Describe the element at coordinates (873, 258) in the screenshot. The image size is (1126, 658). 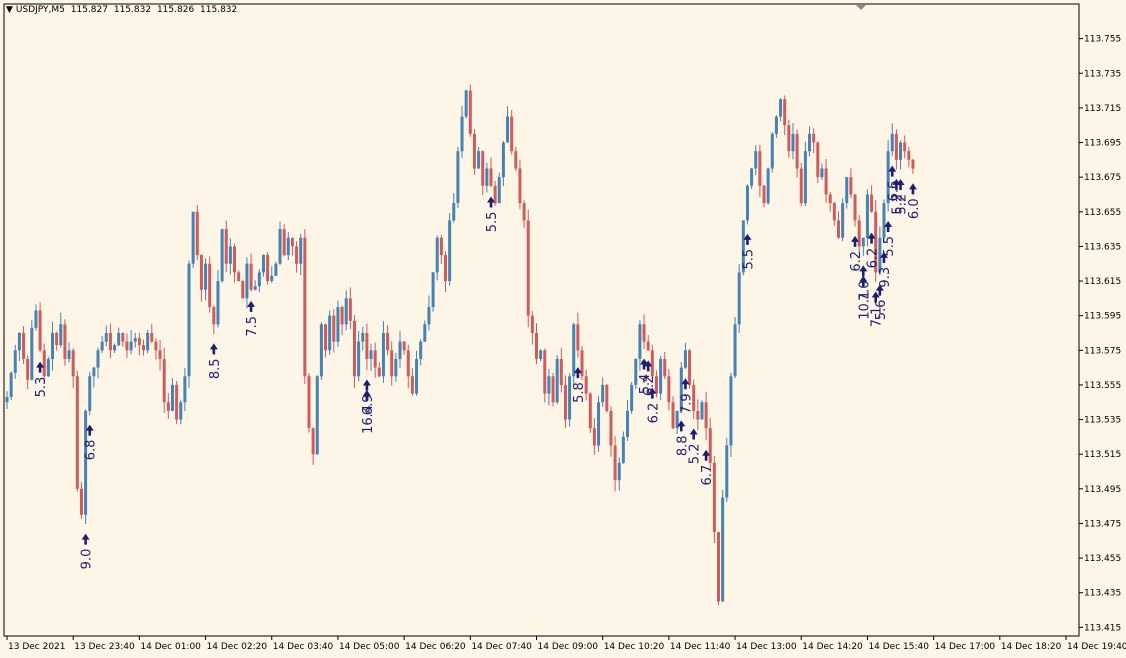
I see `signal-value-label: 6.2` at that location.